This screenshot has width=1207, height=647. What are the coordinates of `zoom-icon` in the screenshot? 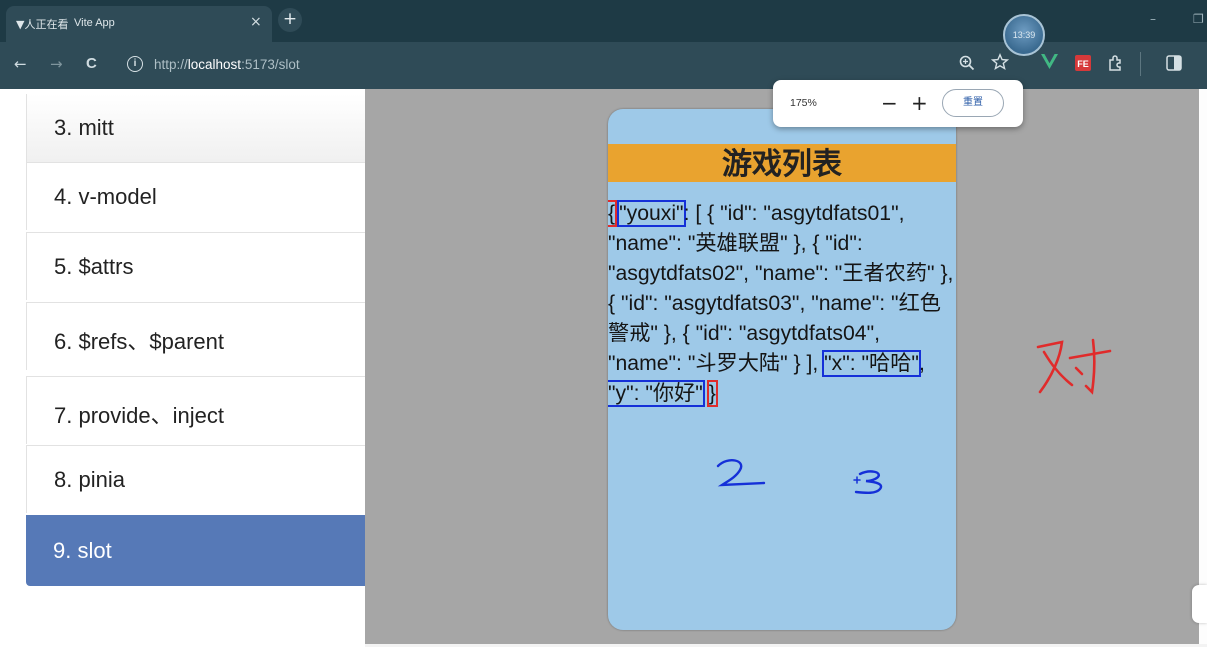 It's located at (967, 65).